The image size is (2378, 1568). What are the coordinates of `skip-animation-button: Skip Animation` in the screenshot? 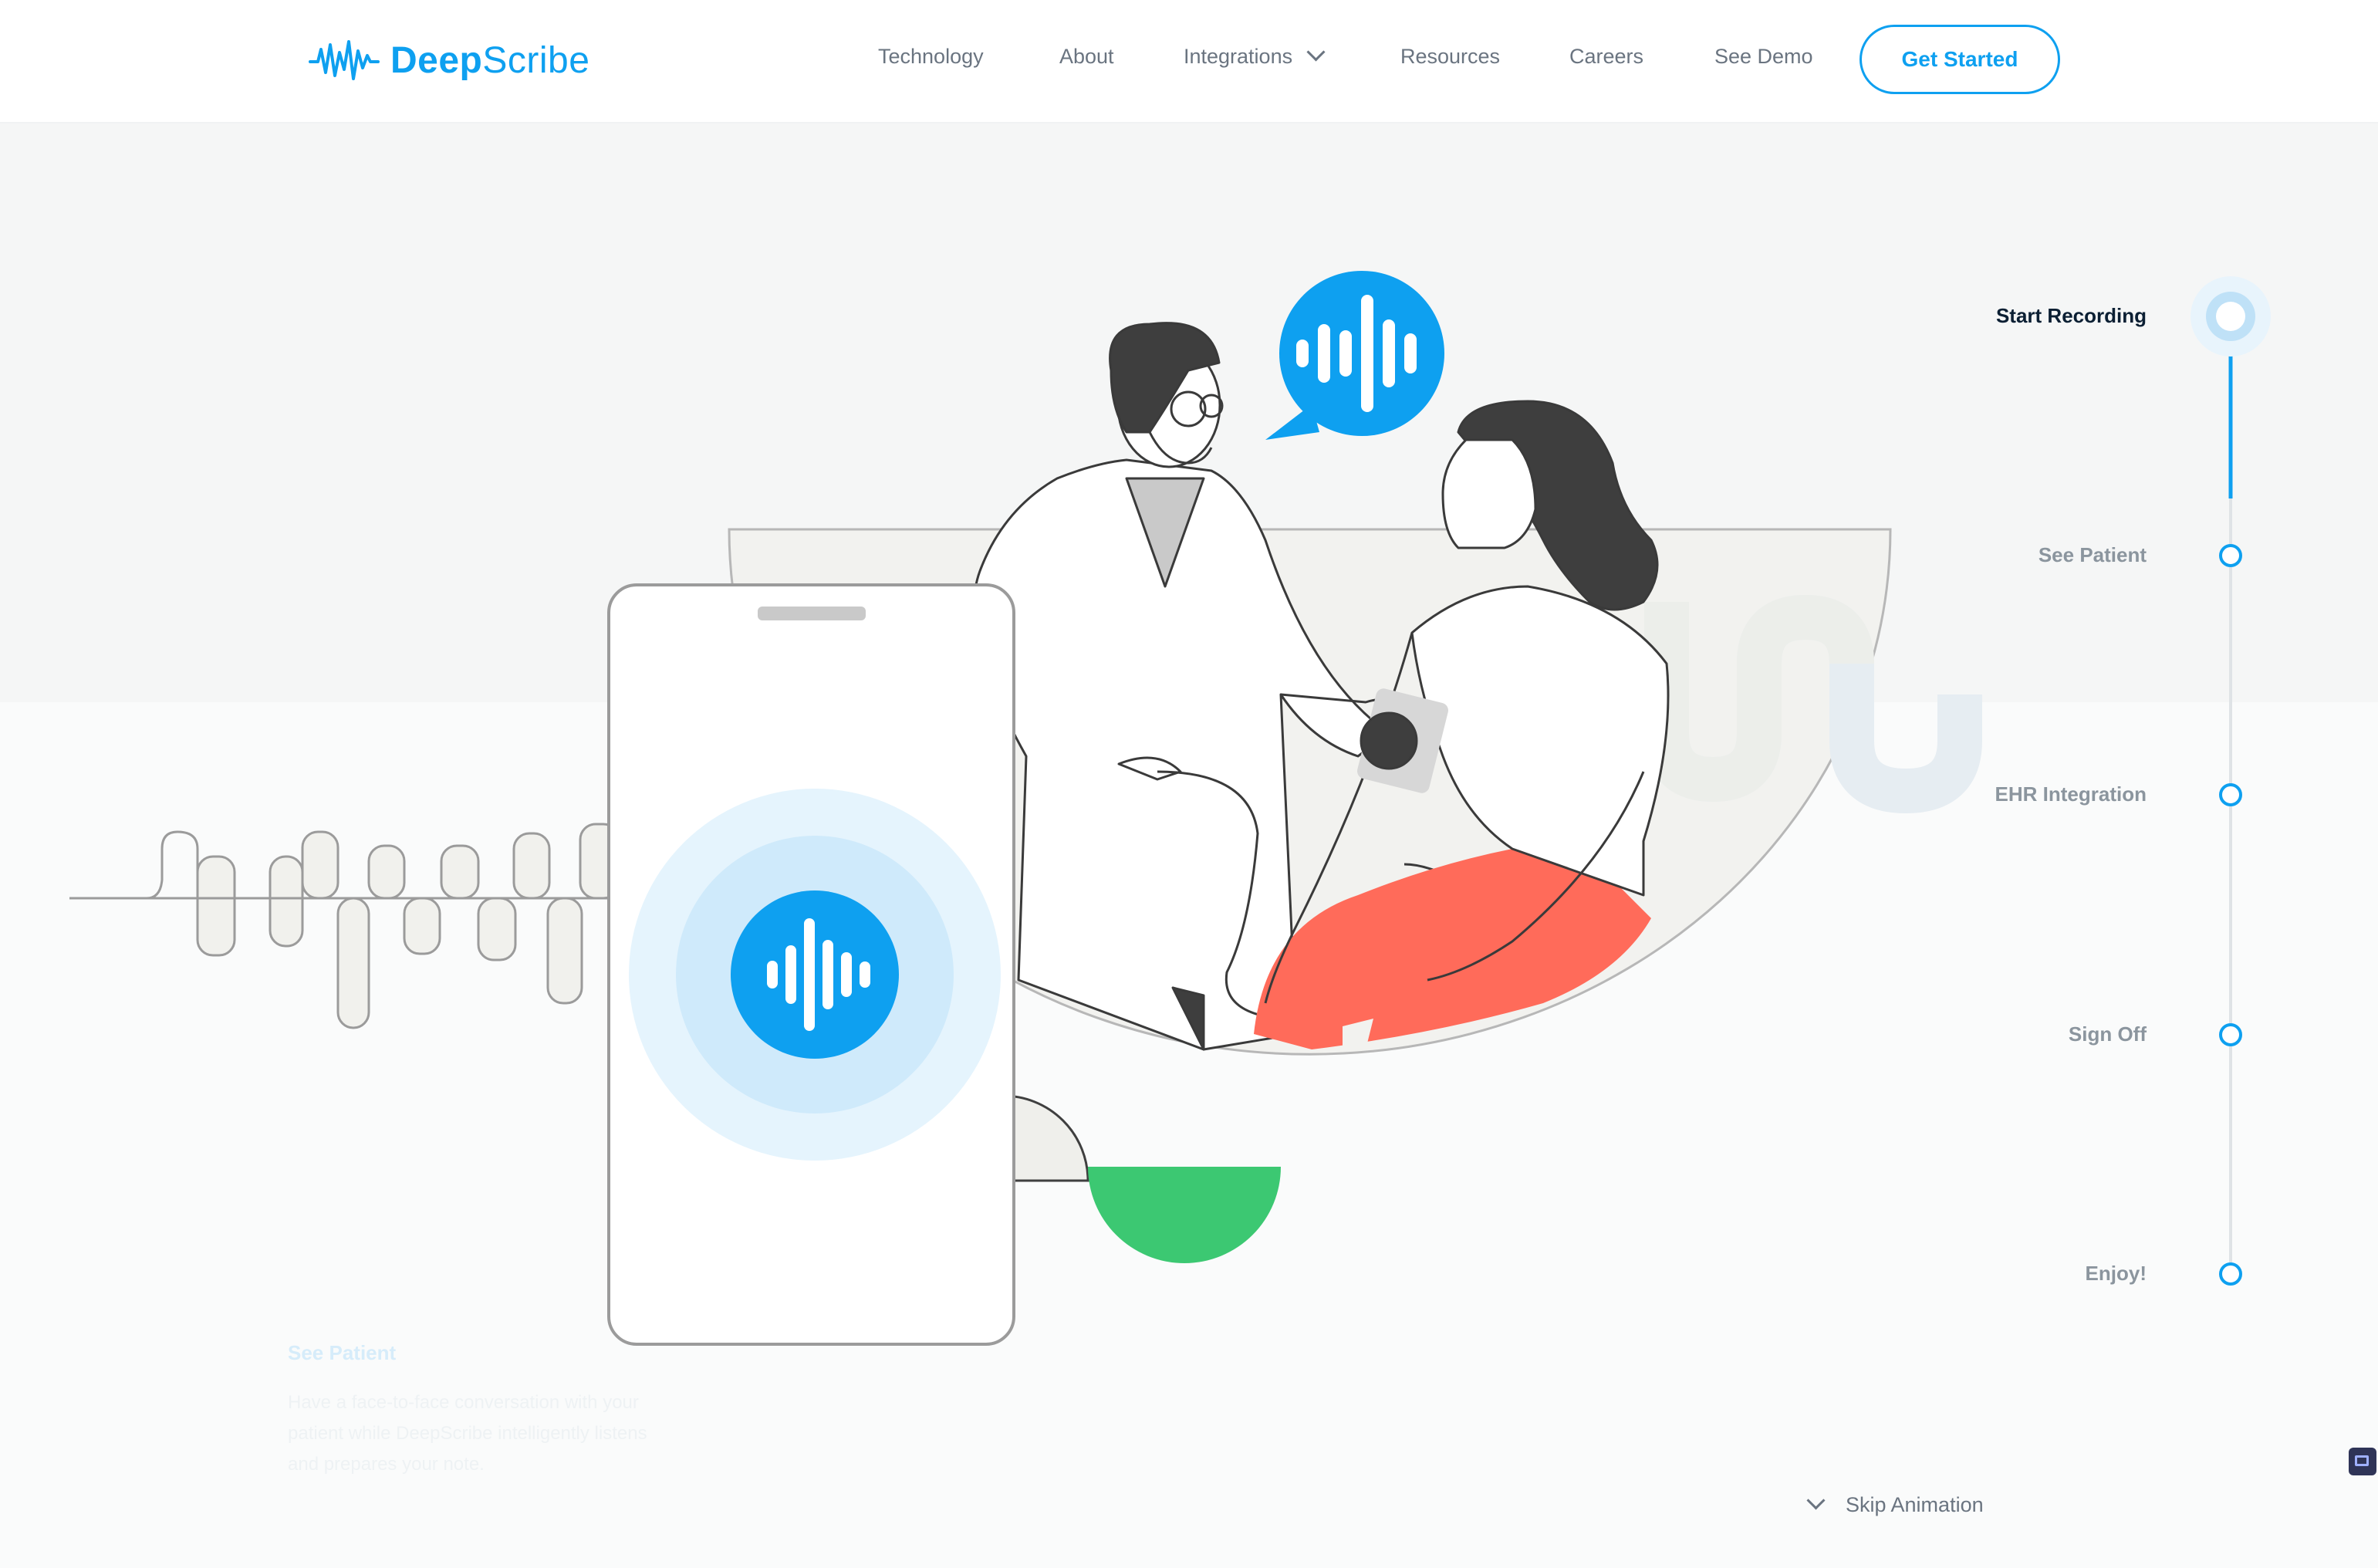 It's located at (1895, 1504).